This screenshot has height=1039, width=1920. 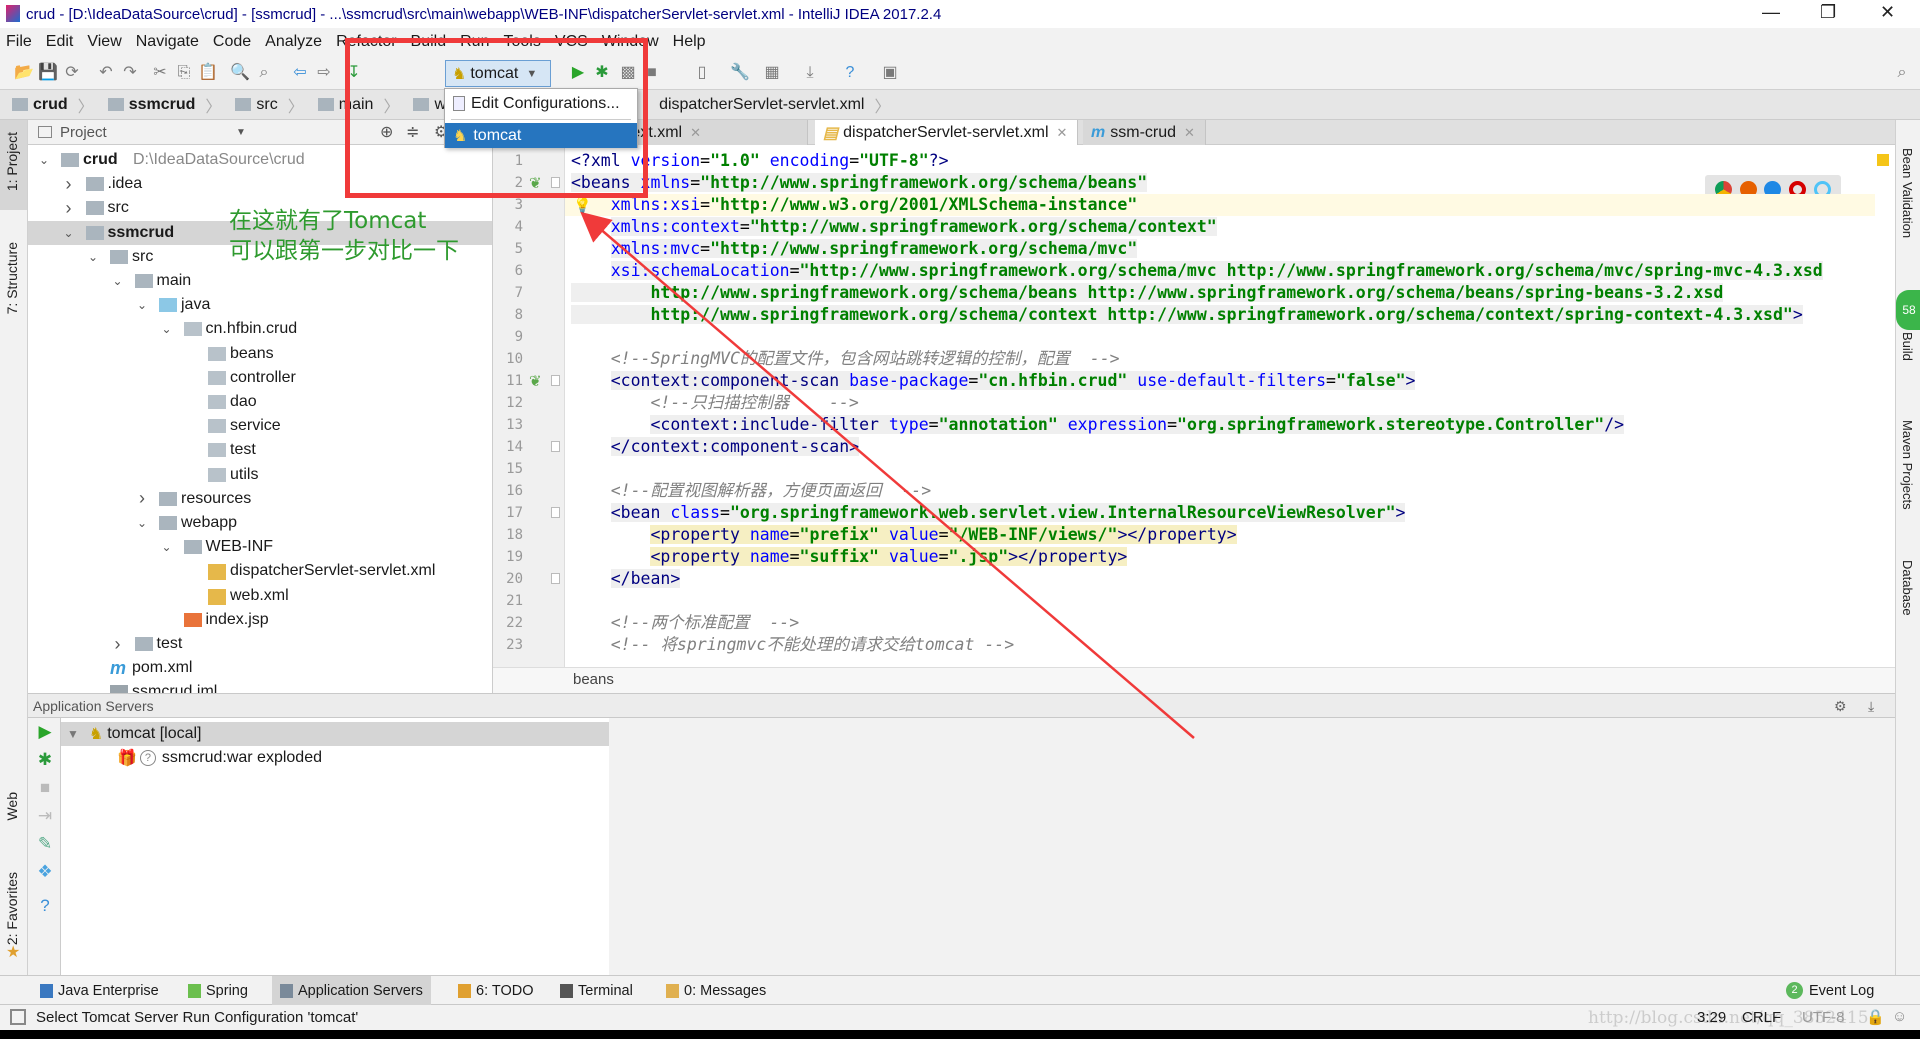 I want to click on build-tool-button: Build, so click(x=1907, y=346).